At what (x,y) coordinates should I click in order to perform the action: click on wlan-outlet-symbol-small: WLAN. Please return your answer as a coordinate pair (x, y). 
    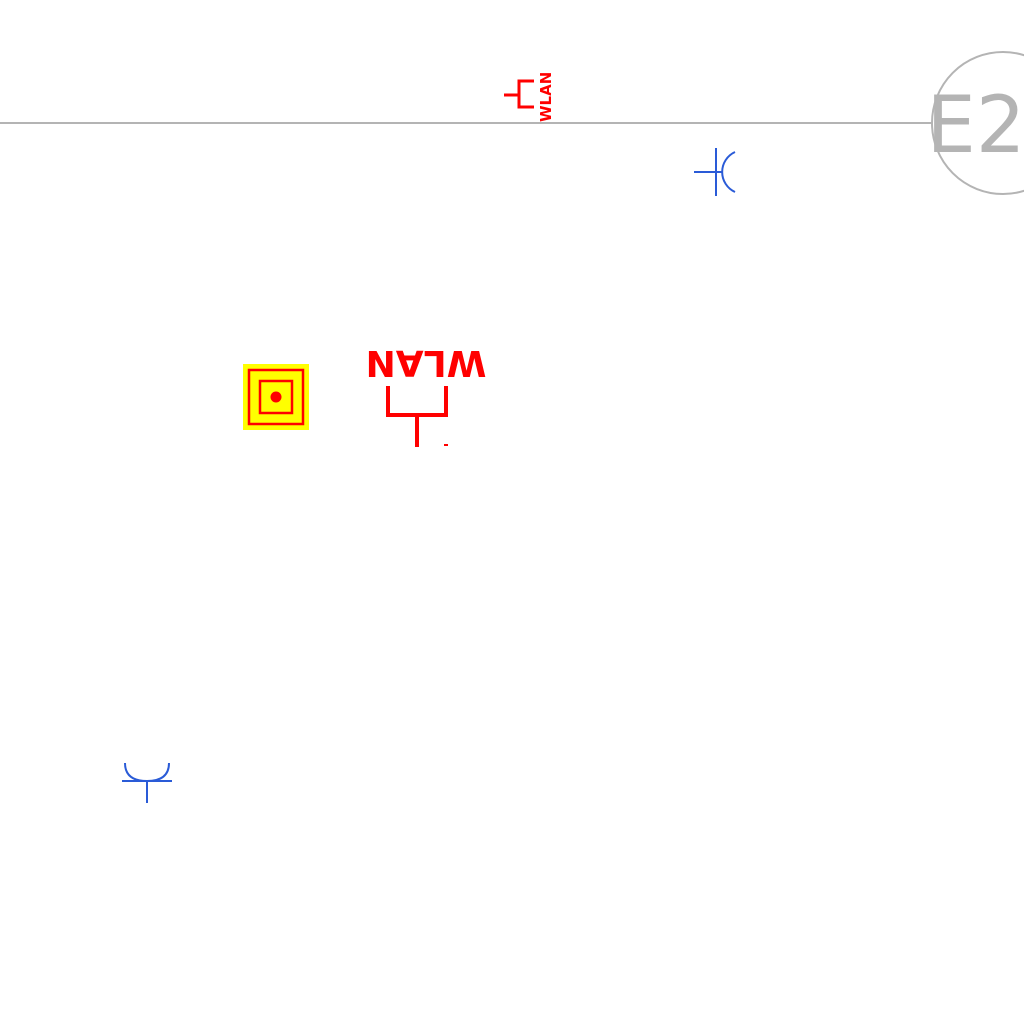
    Looking at the image, I should click on (529, 97).